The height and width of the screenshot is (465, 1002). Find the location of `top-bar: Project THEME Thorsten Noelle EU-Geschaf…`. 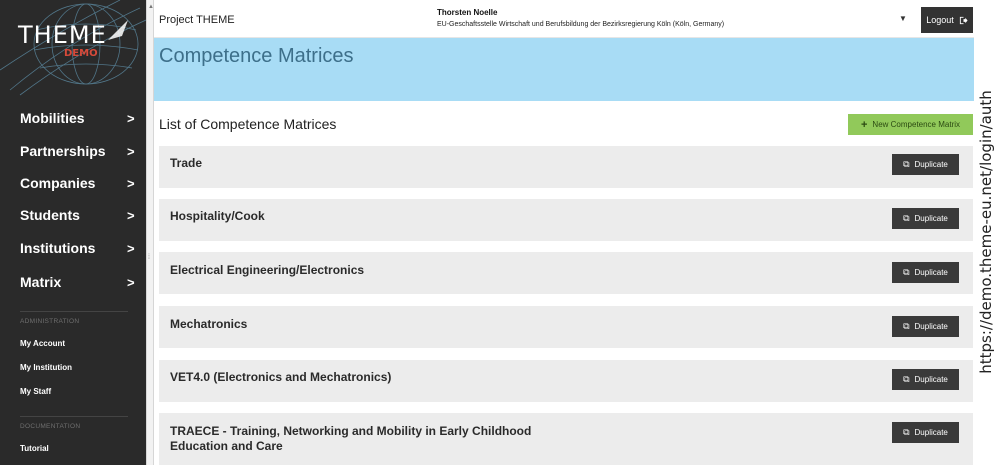

top-bar: Project THEME Thorsten Noelle EU-Geschaf… is located at coordinates (564, 19).